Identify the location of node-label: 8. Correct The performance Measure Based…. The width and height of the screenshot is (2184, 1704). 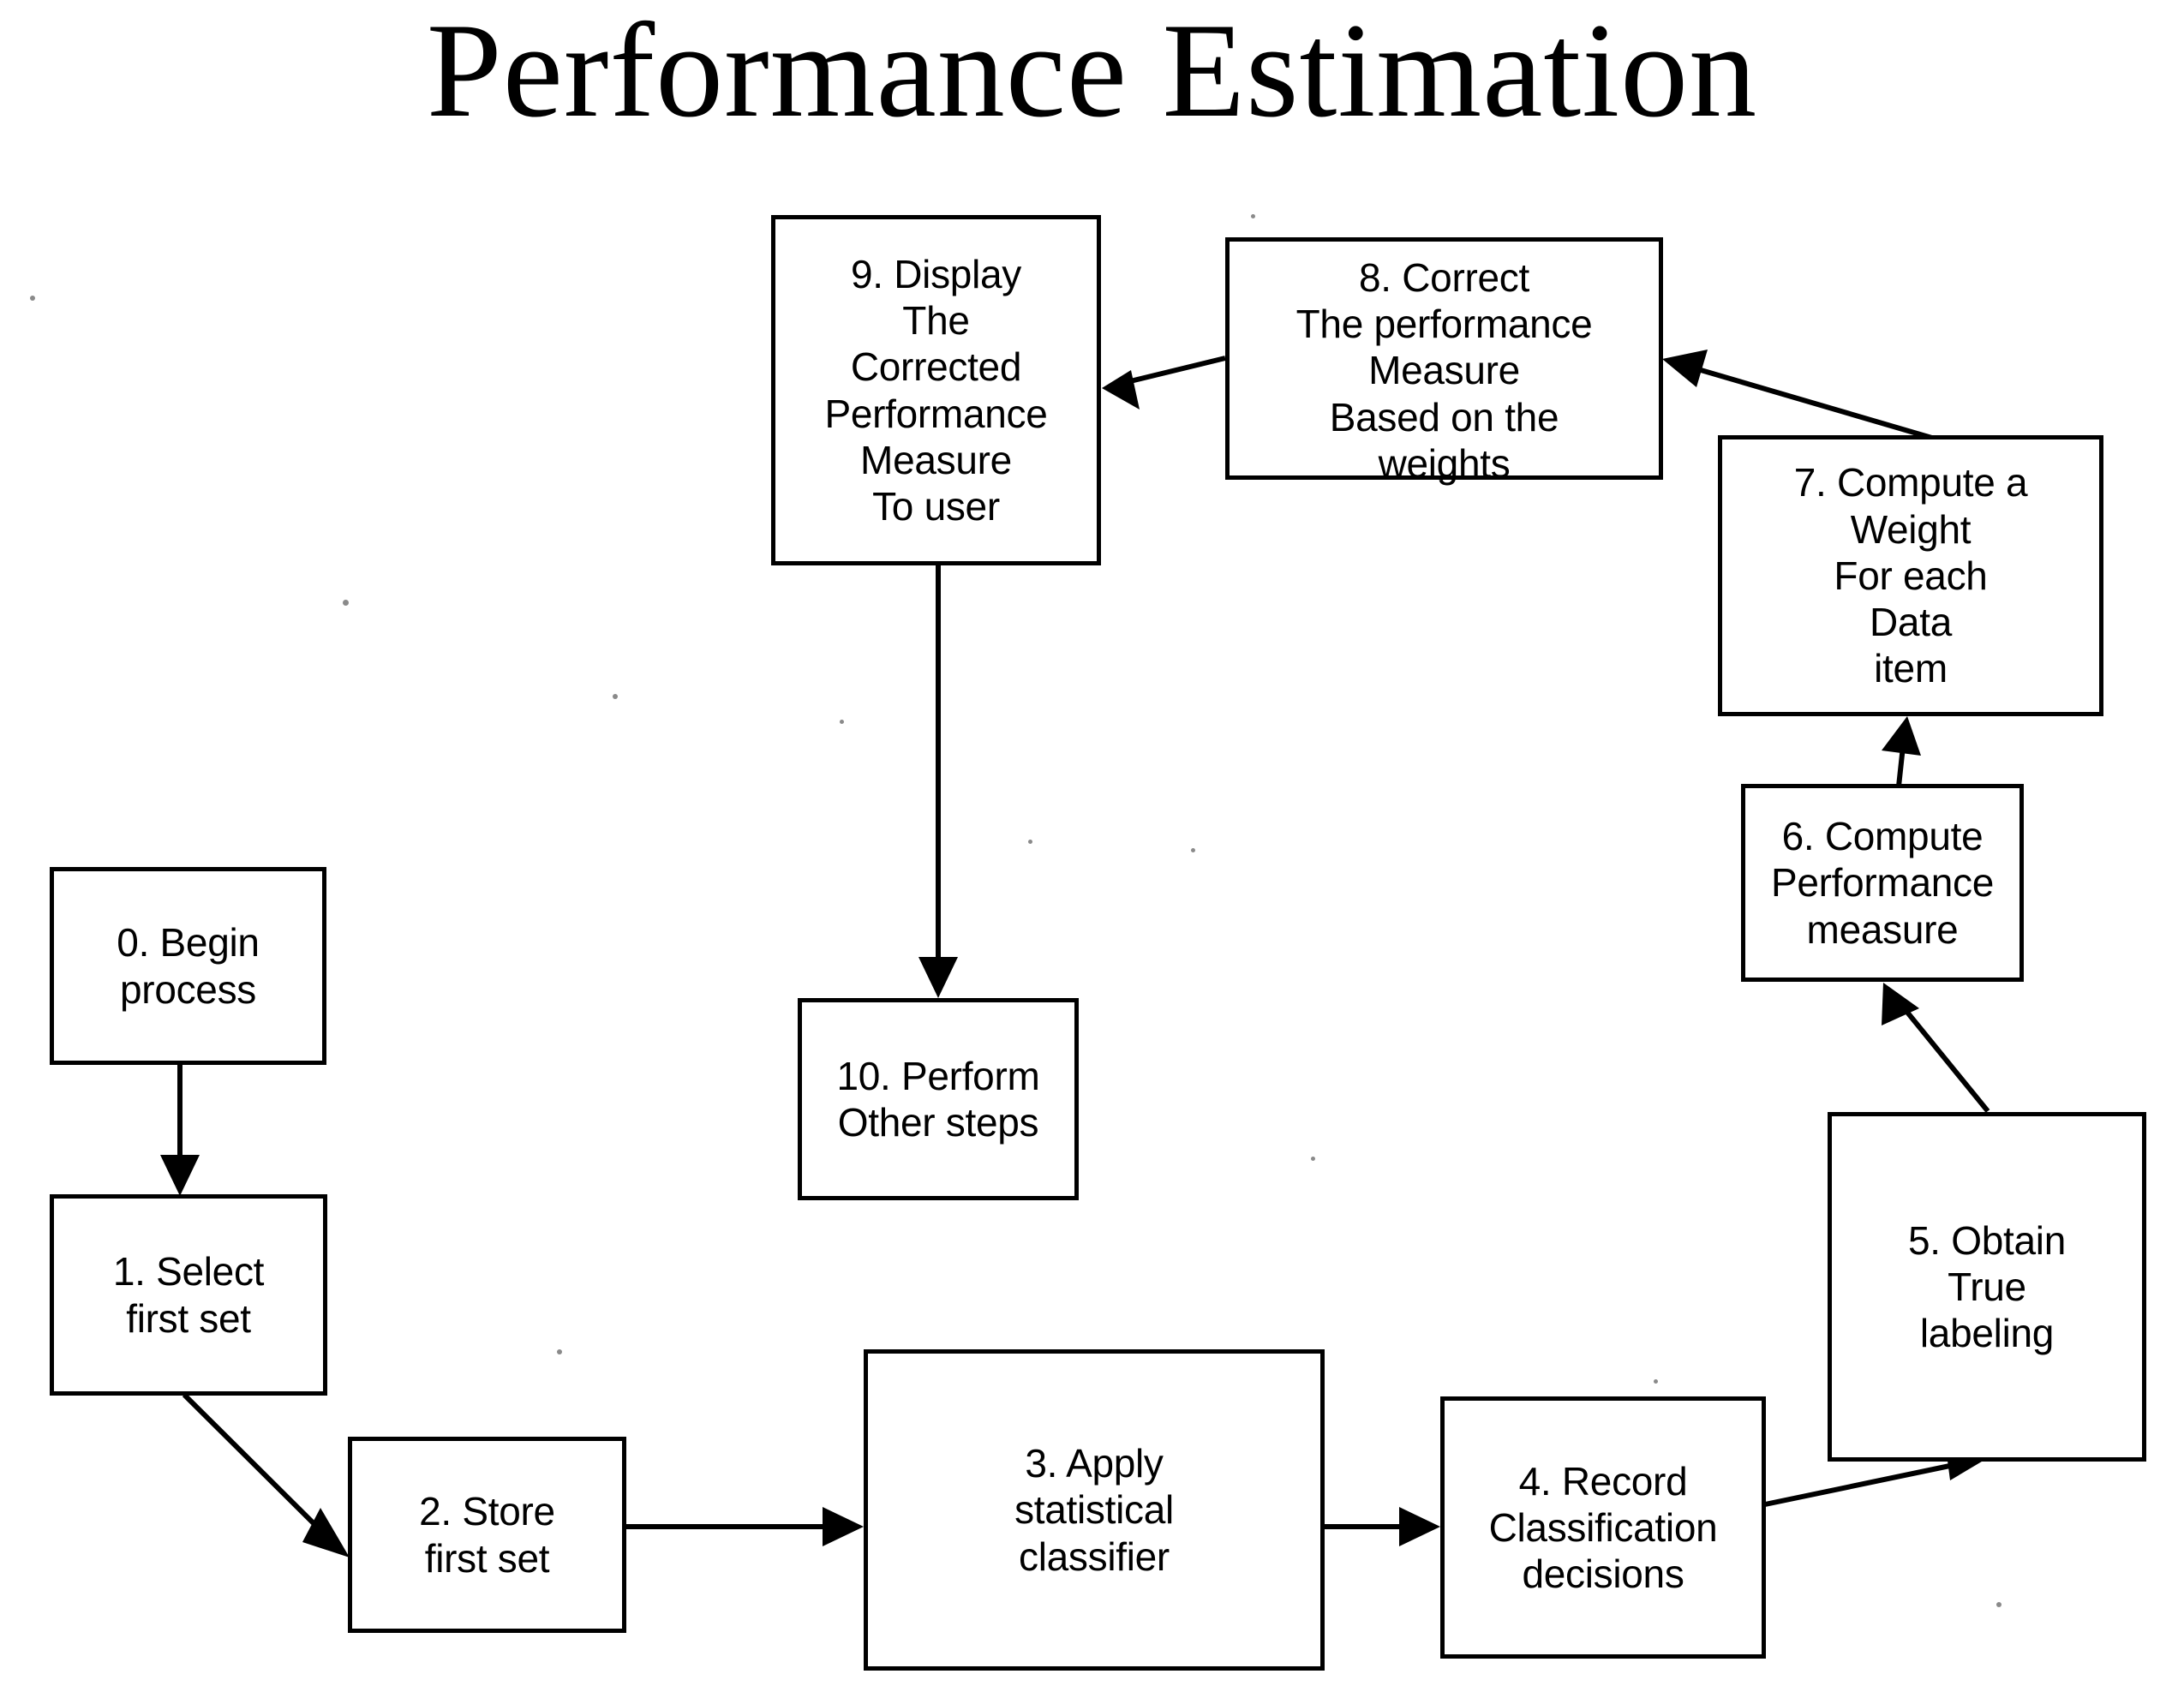
(1444, 370).